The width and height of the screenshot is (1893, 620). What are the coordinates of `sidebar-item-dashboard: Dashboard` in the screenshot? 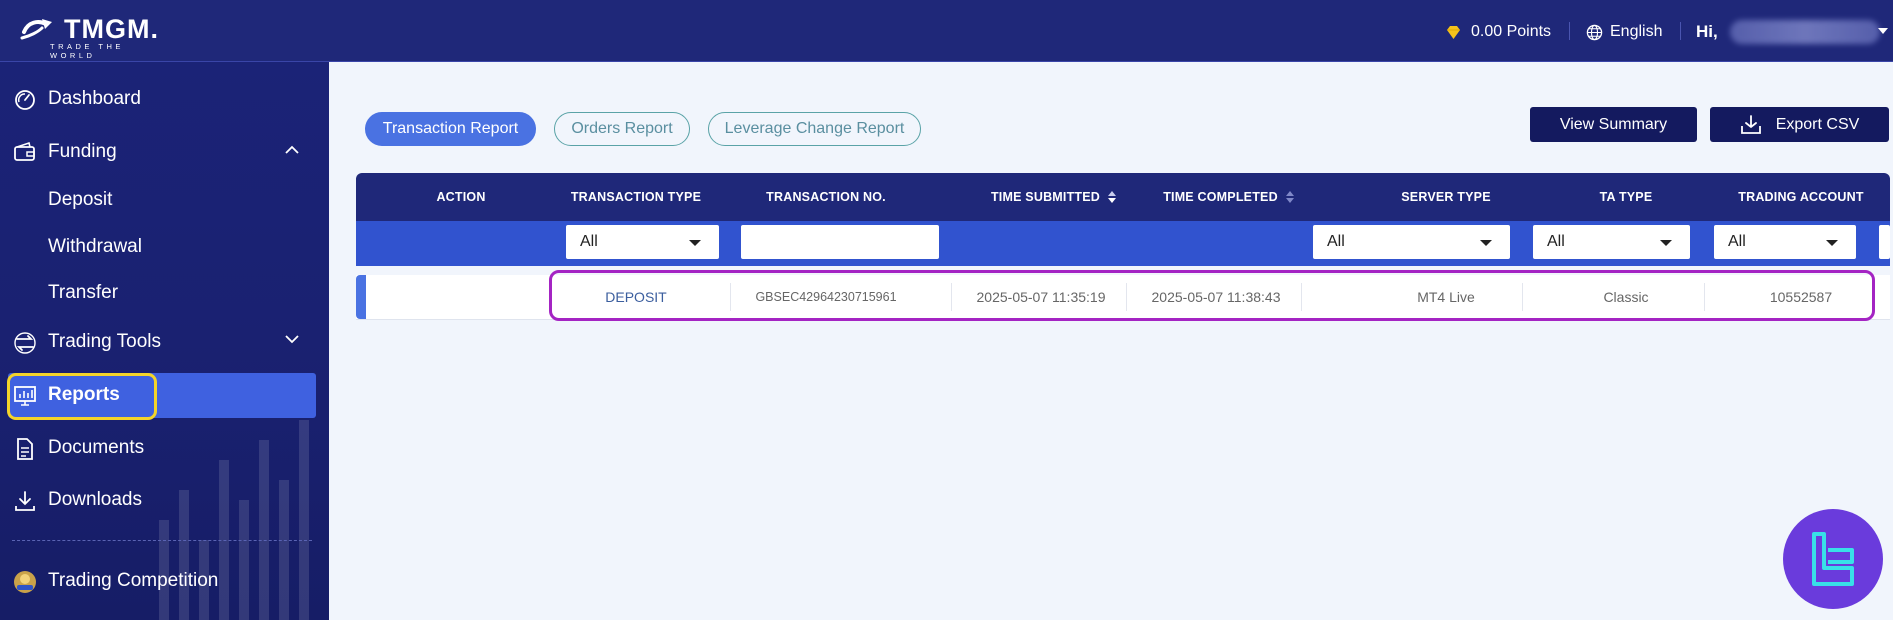 It's located at (164, 99).